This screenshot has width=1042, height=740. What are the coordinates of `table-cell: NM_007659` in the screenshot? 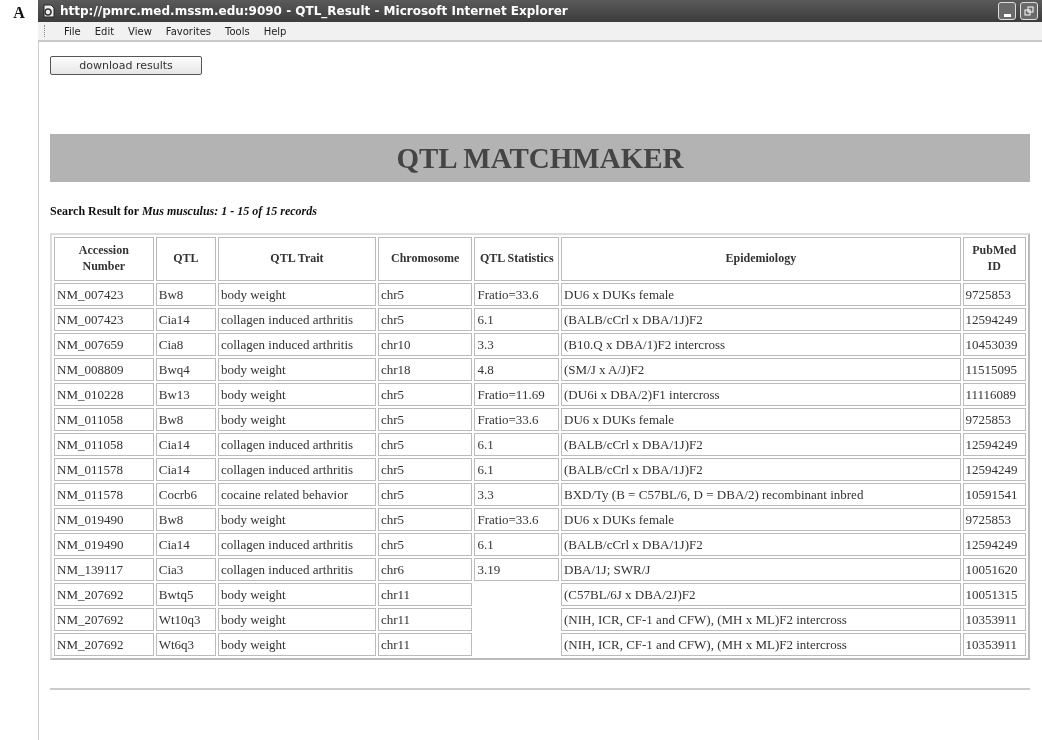 It's located at (104, 344).